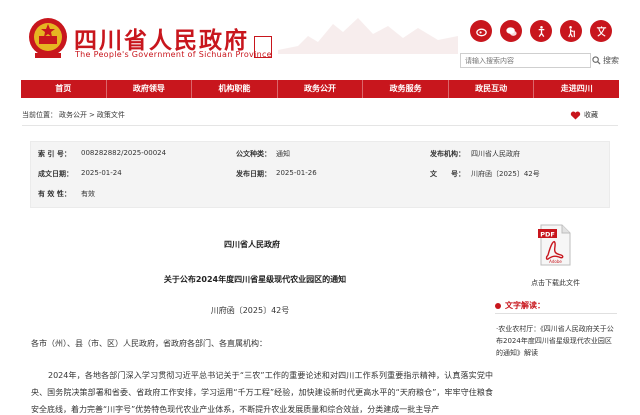 The image size is (640, 415). What do you see at coordinates (296, 173) in the screenshot?
I see `published-value: 2025-01-26` at bounding box center [296, 173].